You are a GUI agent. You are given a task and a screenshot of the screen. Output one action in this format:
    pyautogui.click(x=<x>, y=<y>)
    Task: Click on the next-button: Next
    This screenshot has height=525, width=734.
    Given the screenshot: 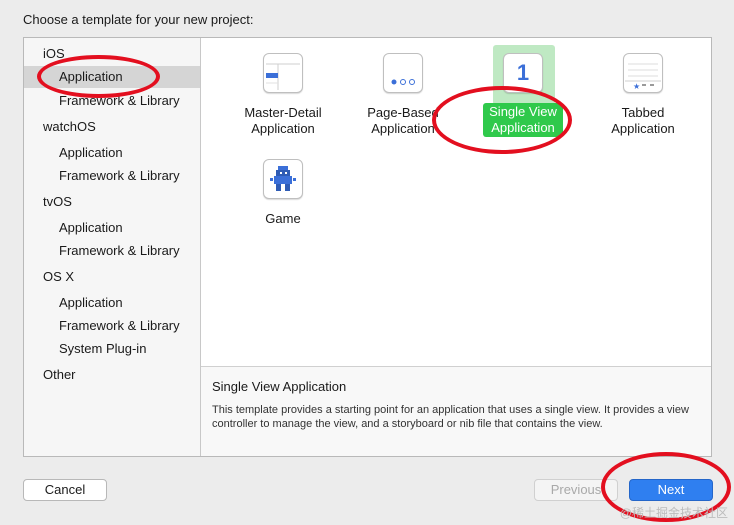 What is the action you would take?
    pyautogui.click(x=671, y=490)
    